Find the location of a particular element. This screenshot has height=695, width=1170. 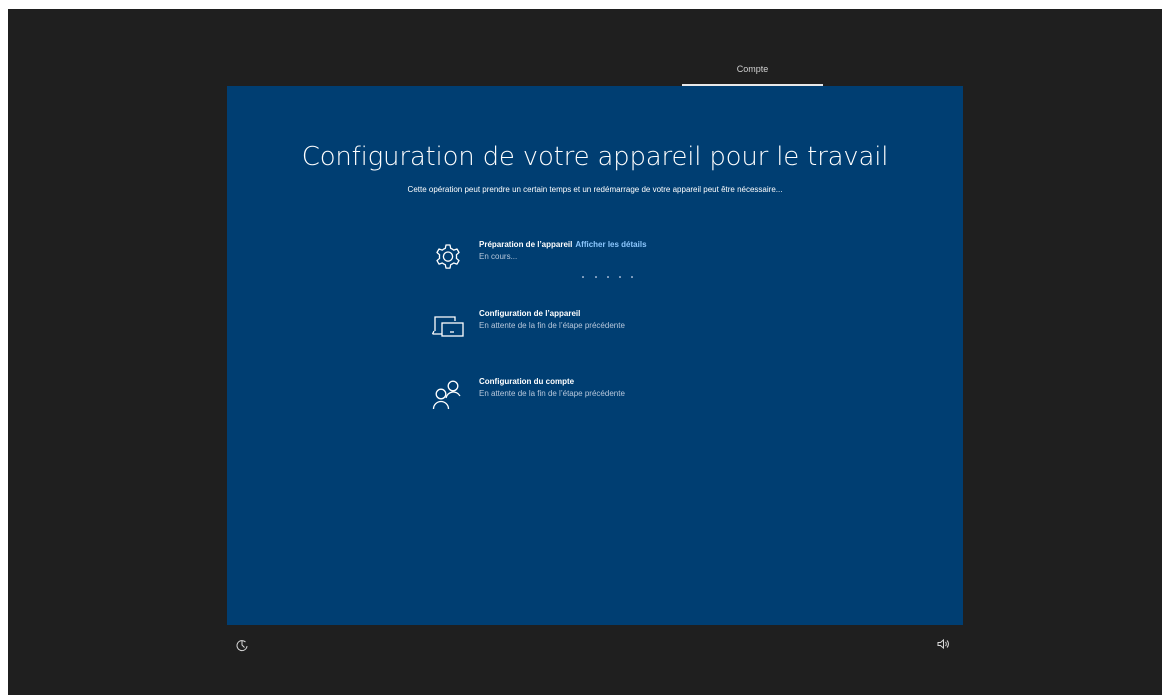

volume-icon is located at coordinates (943, 644).